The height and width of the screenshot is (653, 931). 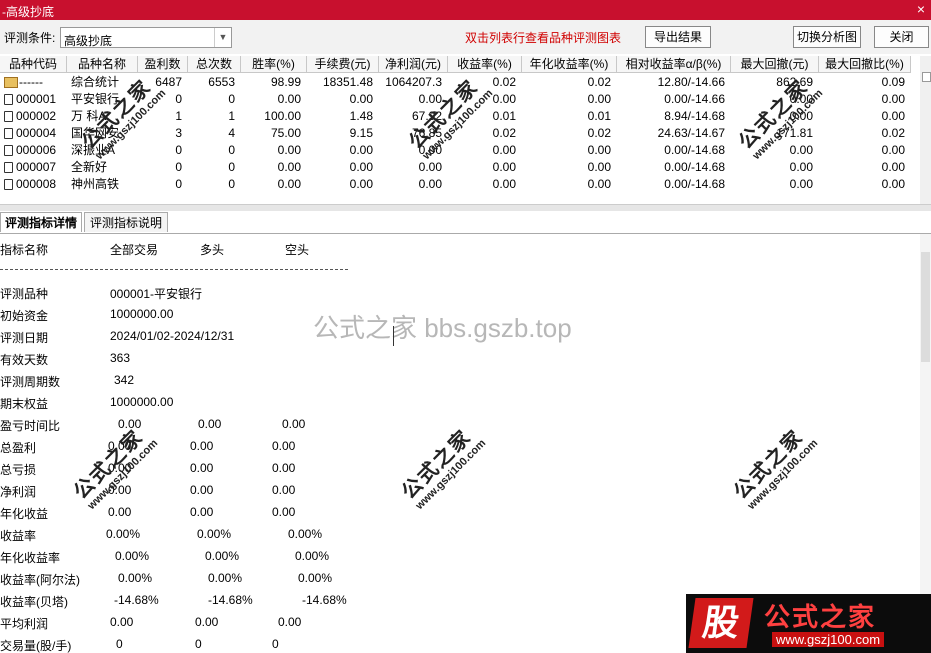 What do you see at coordinates (361, 133) in the screenshot?
I see `cell-text: 9.15` at bounding box center [361, 133].